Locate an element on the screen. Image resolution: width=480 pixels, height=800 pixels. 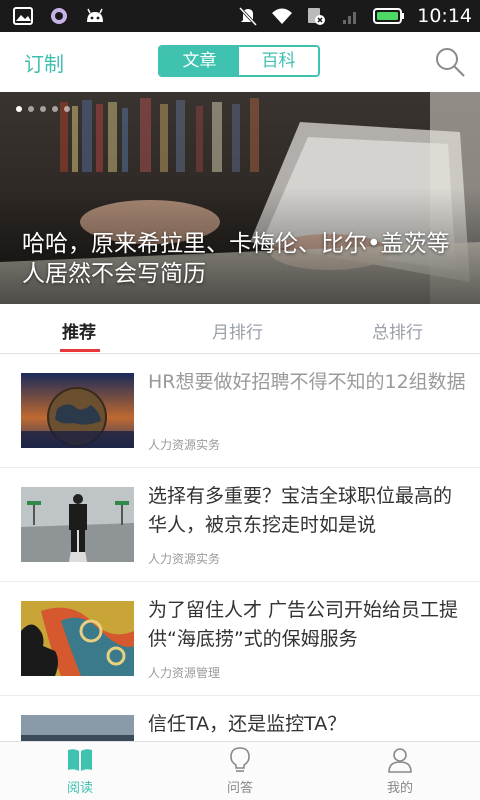
segment-articles: 文章 is located at coordinates (199, 61).